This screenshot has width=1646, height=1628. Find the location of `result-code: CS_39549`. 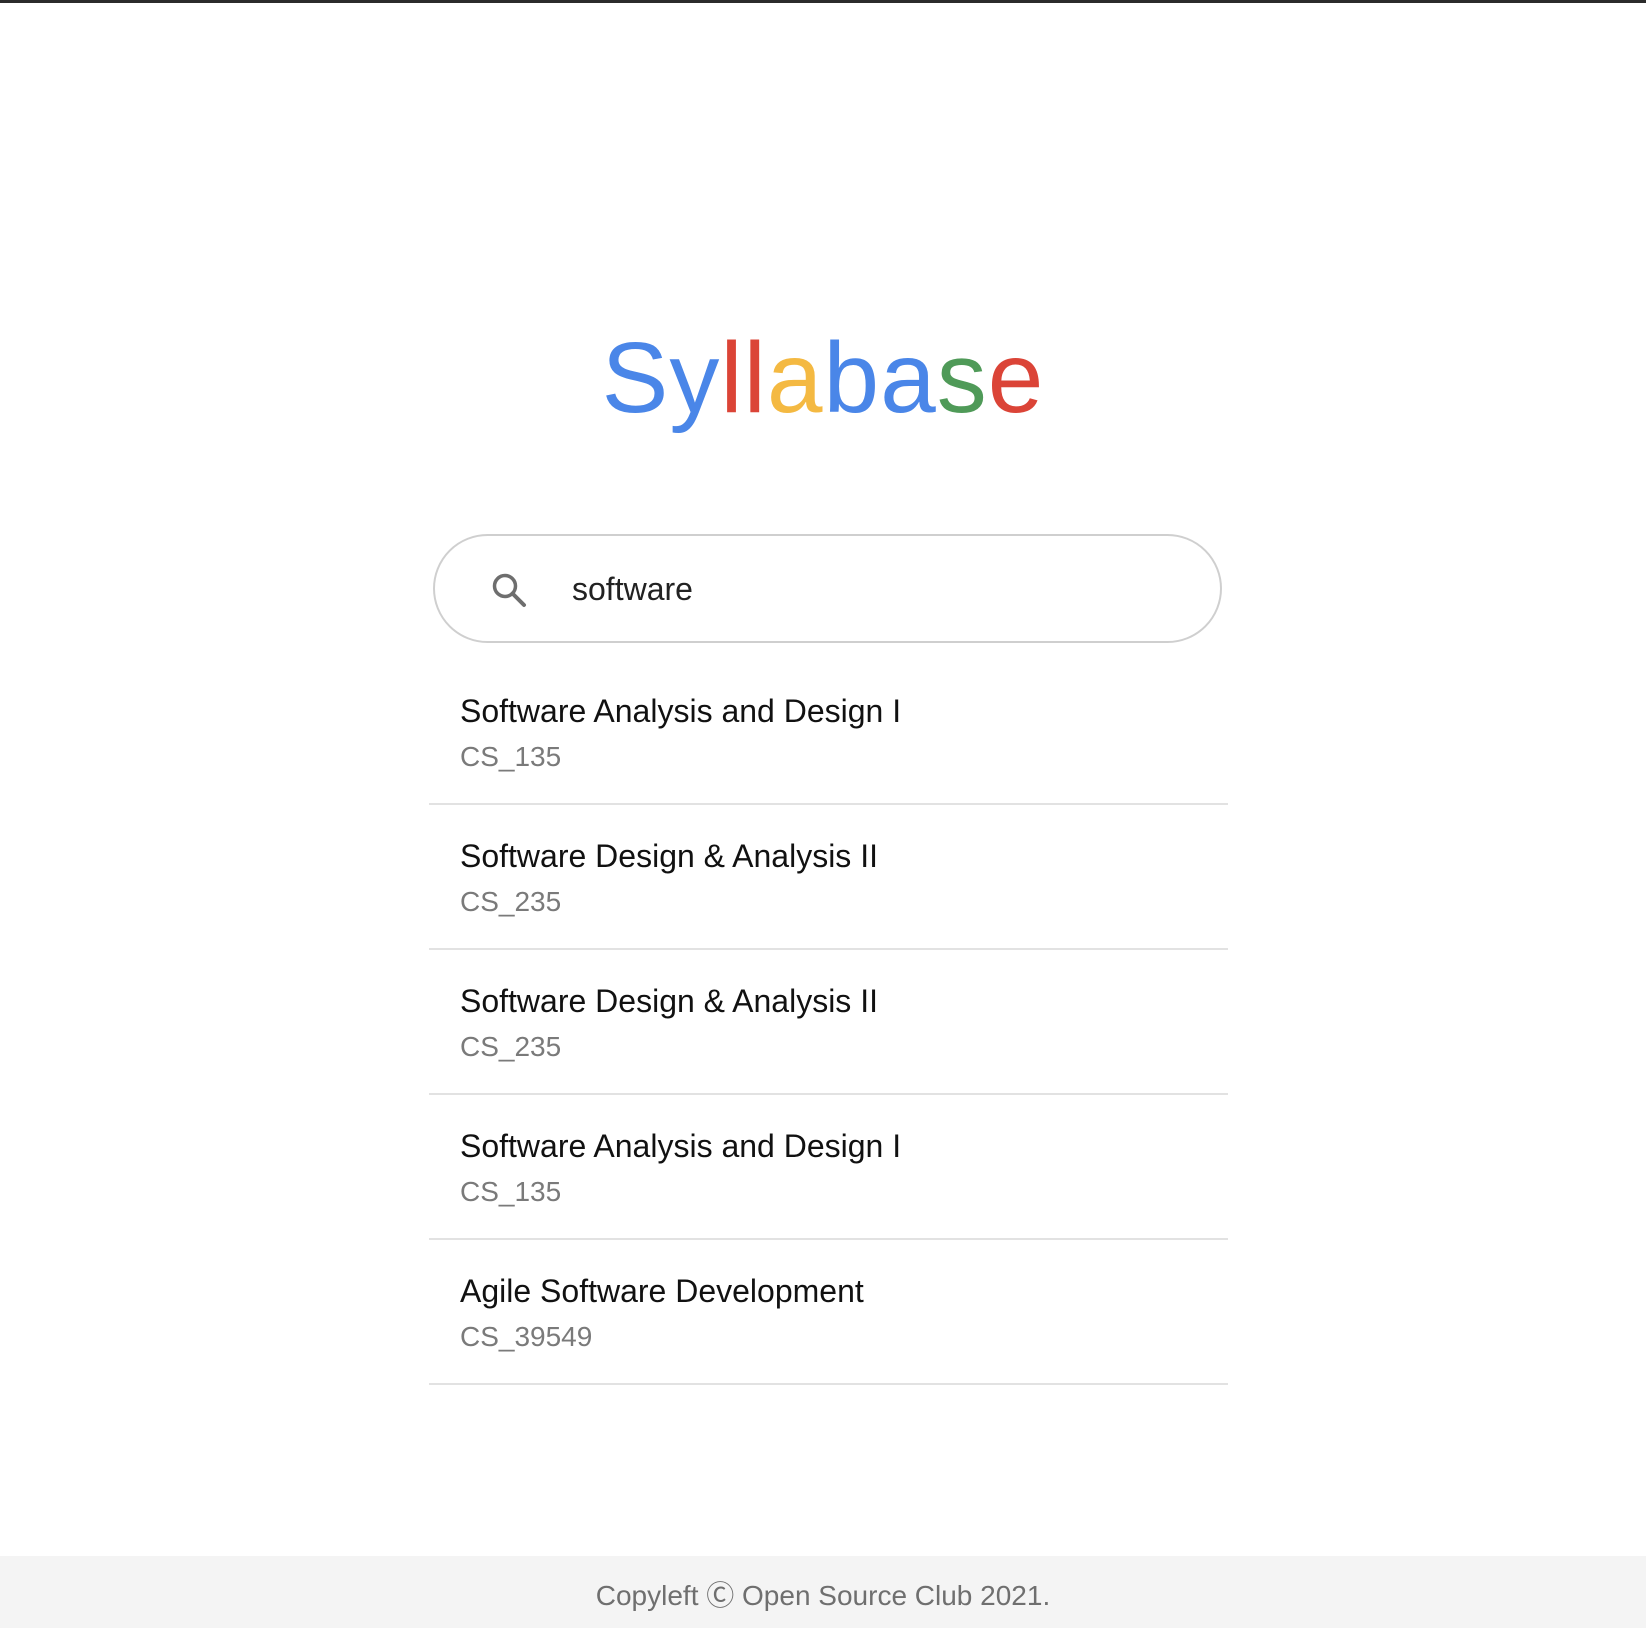

result-code: CS_39549 is located at coordinates (526, 1336).